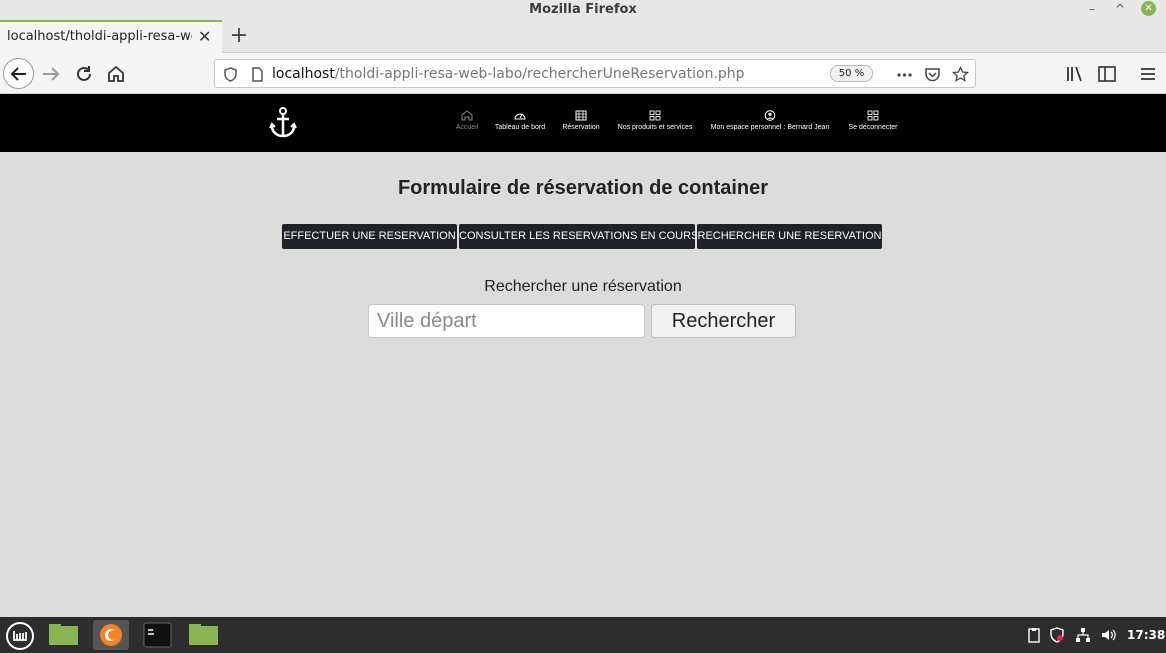 The image size is (1166, 653). I want to click on tab-label: localhost/tholdi-appli-resa-web, so click(99, 36).